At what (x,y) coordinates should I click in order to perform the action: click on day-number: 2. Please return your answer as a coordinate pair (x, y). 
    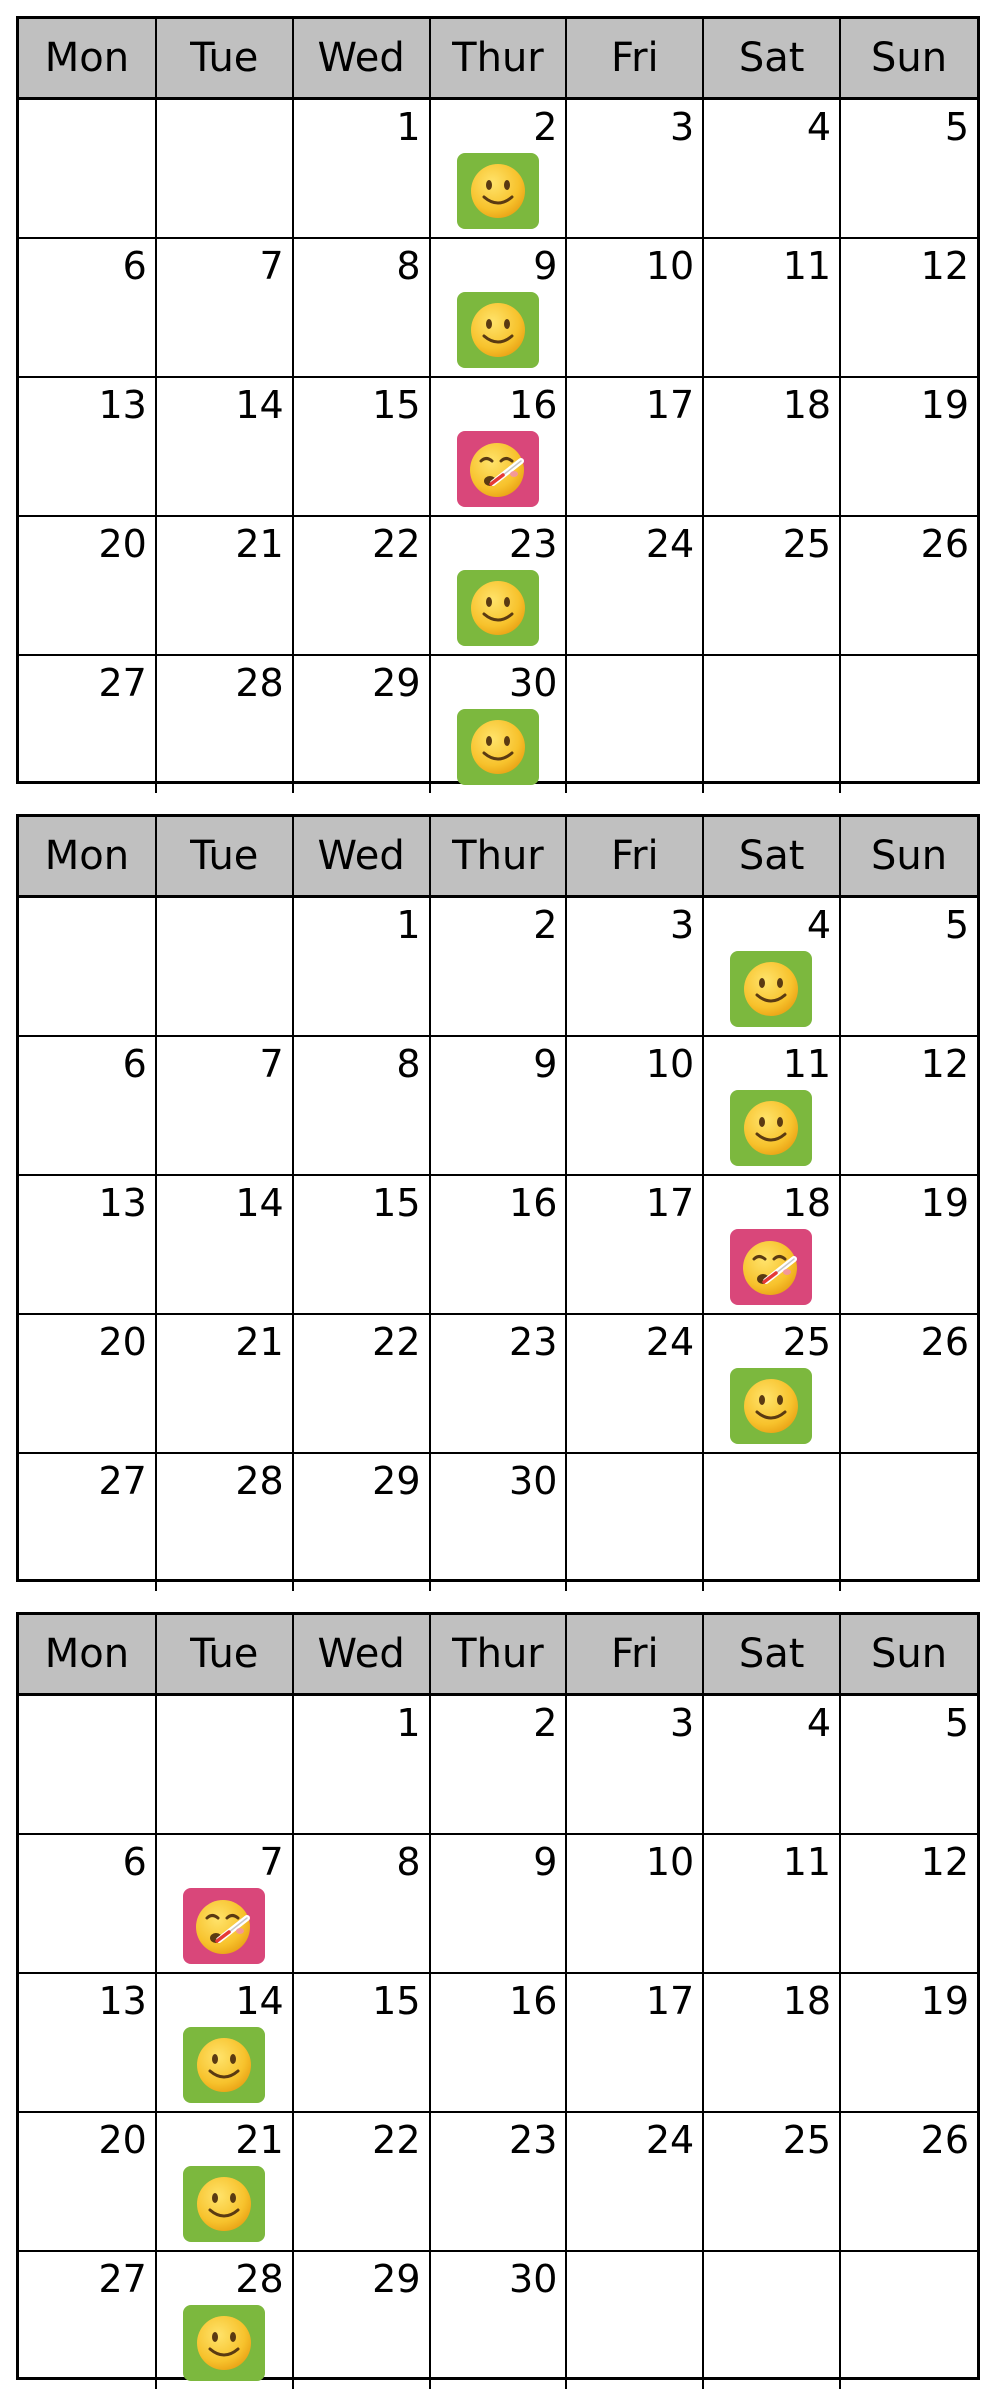
    Looking at the image, I should click on (545, 127).